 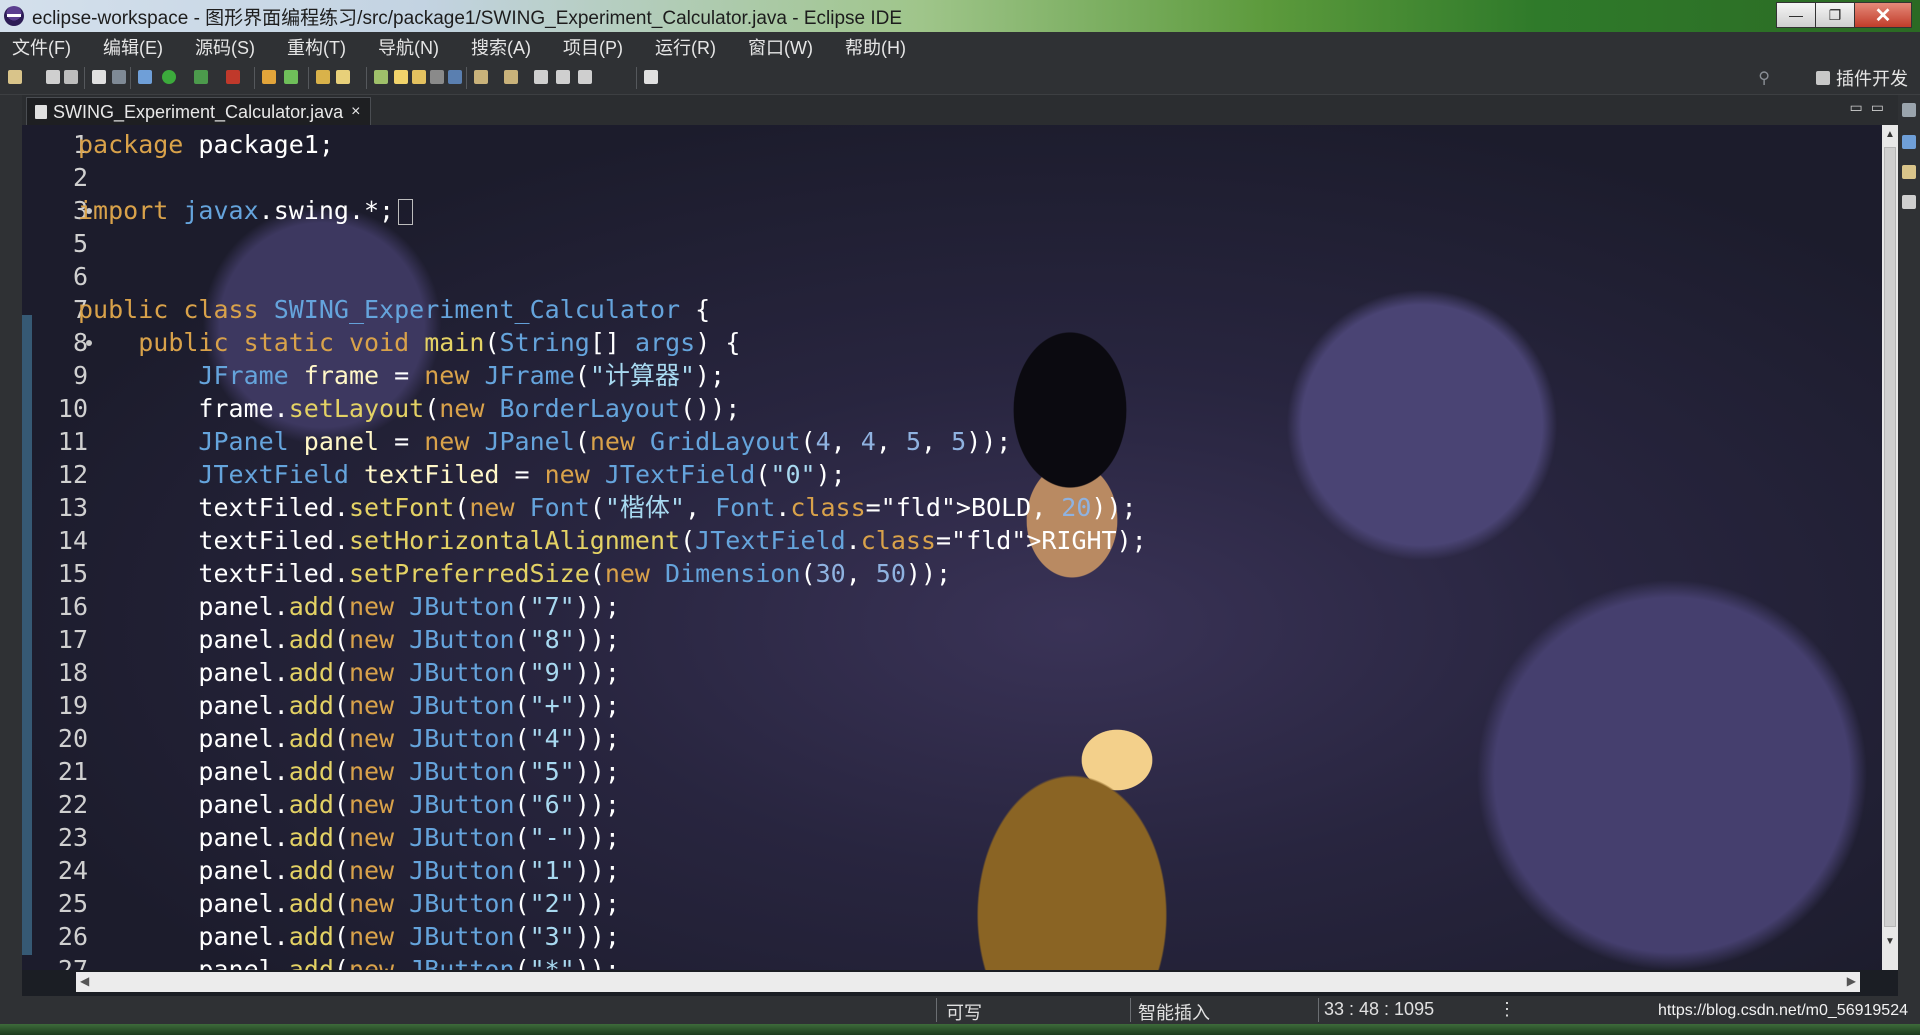 What do you see at coordinates (406, 212) in the screenshot?
I see `folded-imports-icon` at bounding box center [406, 212].